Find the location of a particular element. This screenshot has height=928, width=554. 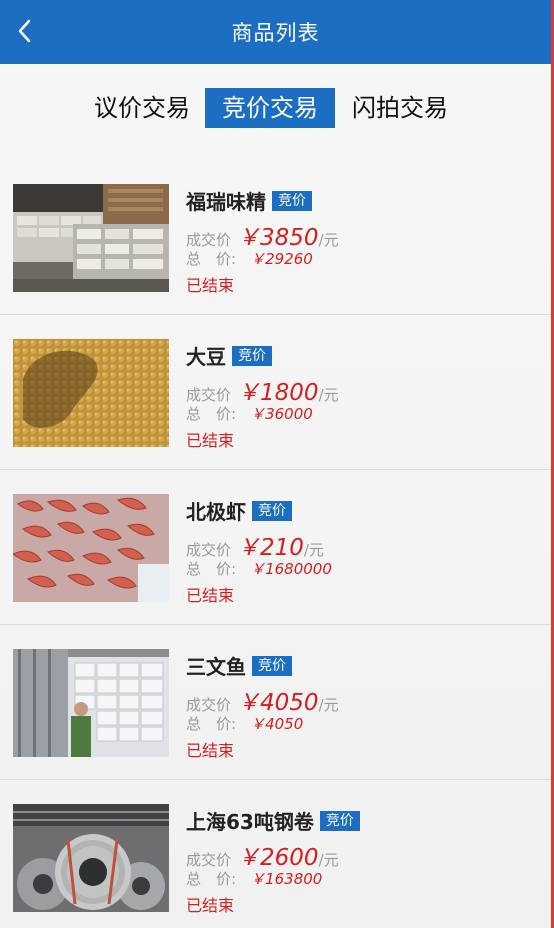

product-name: 北极虾 is located at coordinates (216, 512).